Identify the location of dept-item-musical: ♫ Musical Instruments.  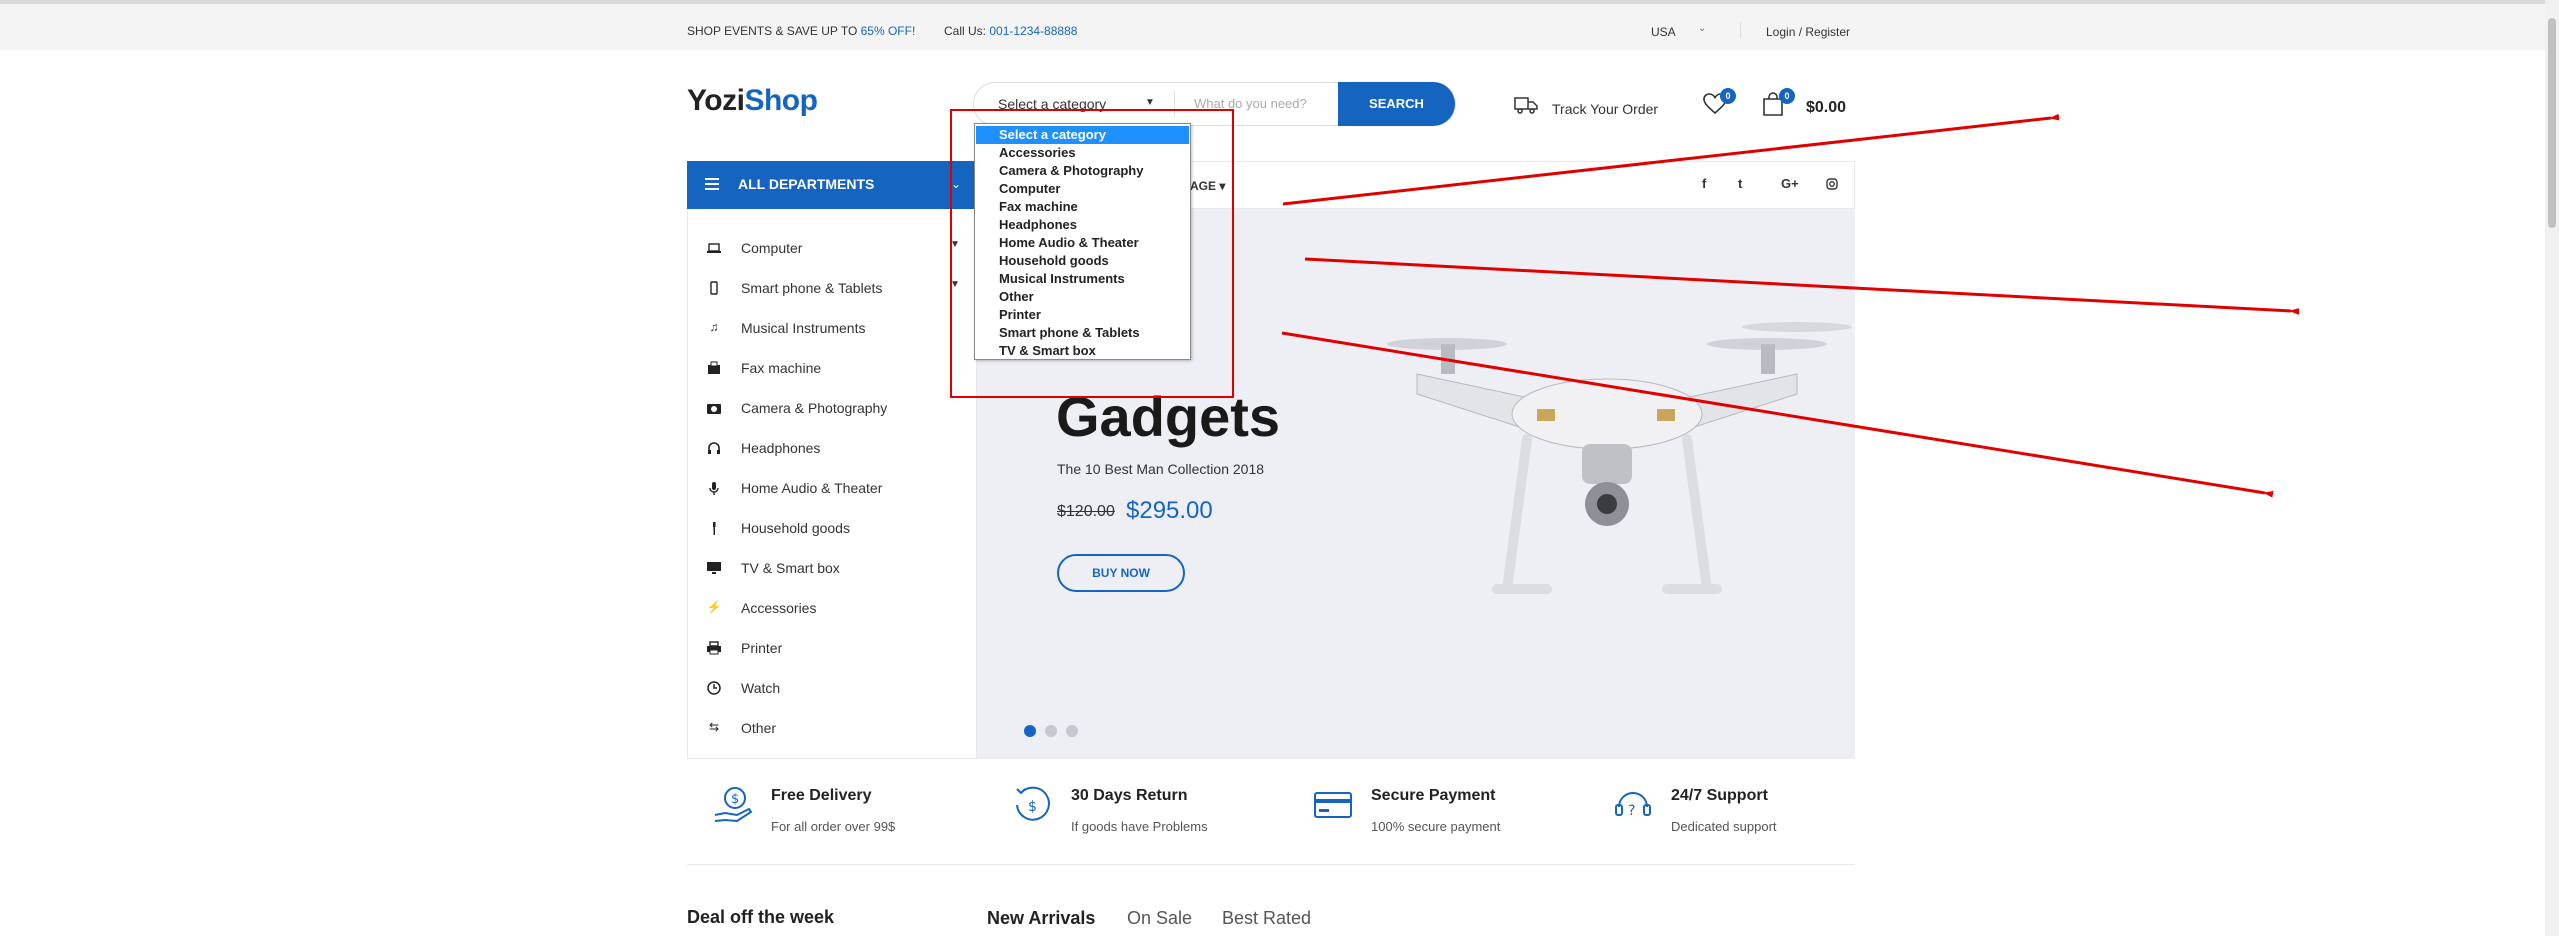
(833, 329).